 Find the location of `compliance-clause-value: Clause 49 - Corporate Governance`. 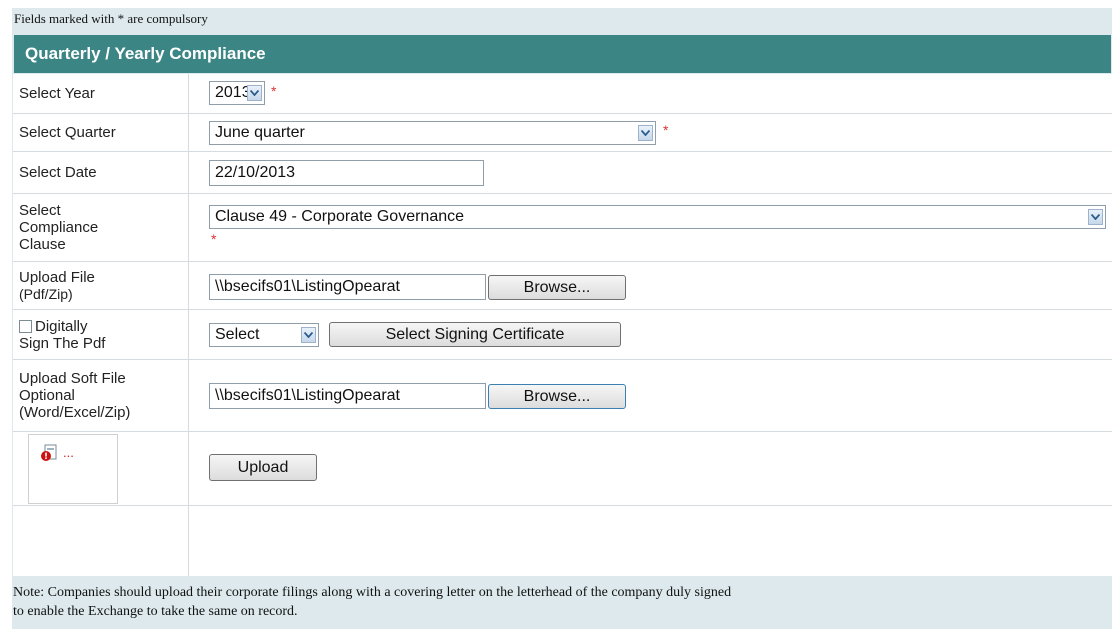

compliance-clause-value: Clause 49 - Corporate Governance is located at coordinates (340, 216).